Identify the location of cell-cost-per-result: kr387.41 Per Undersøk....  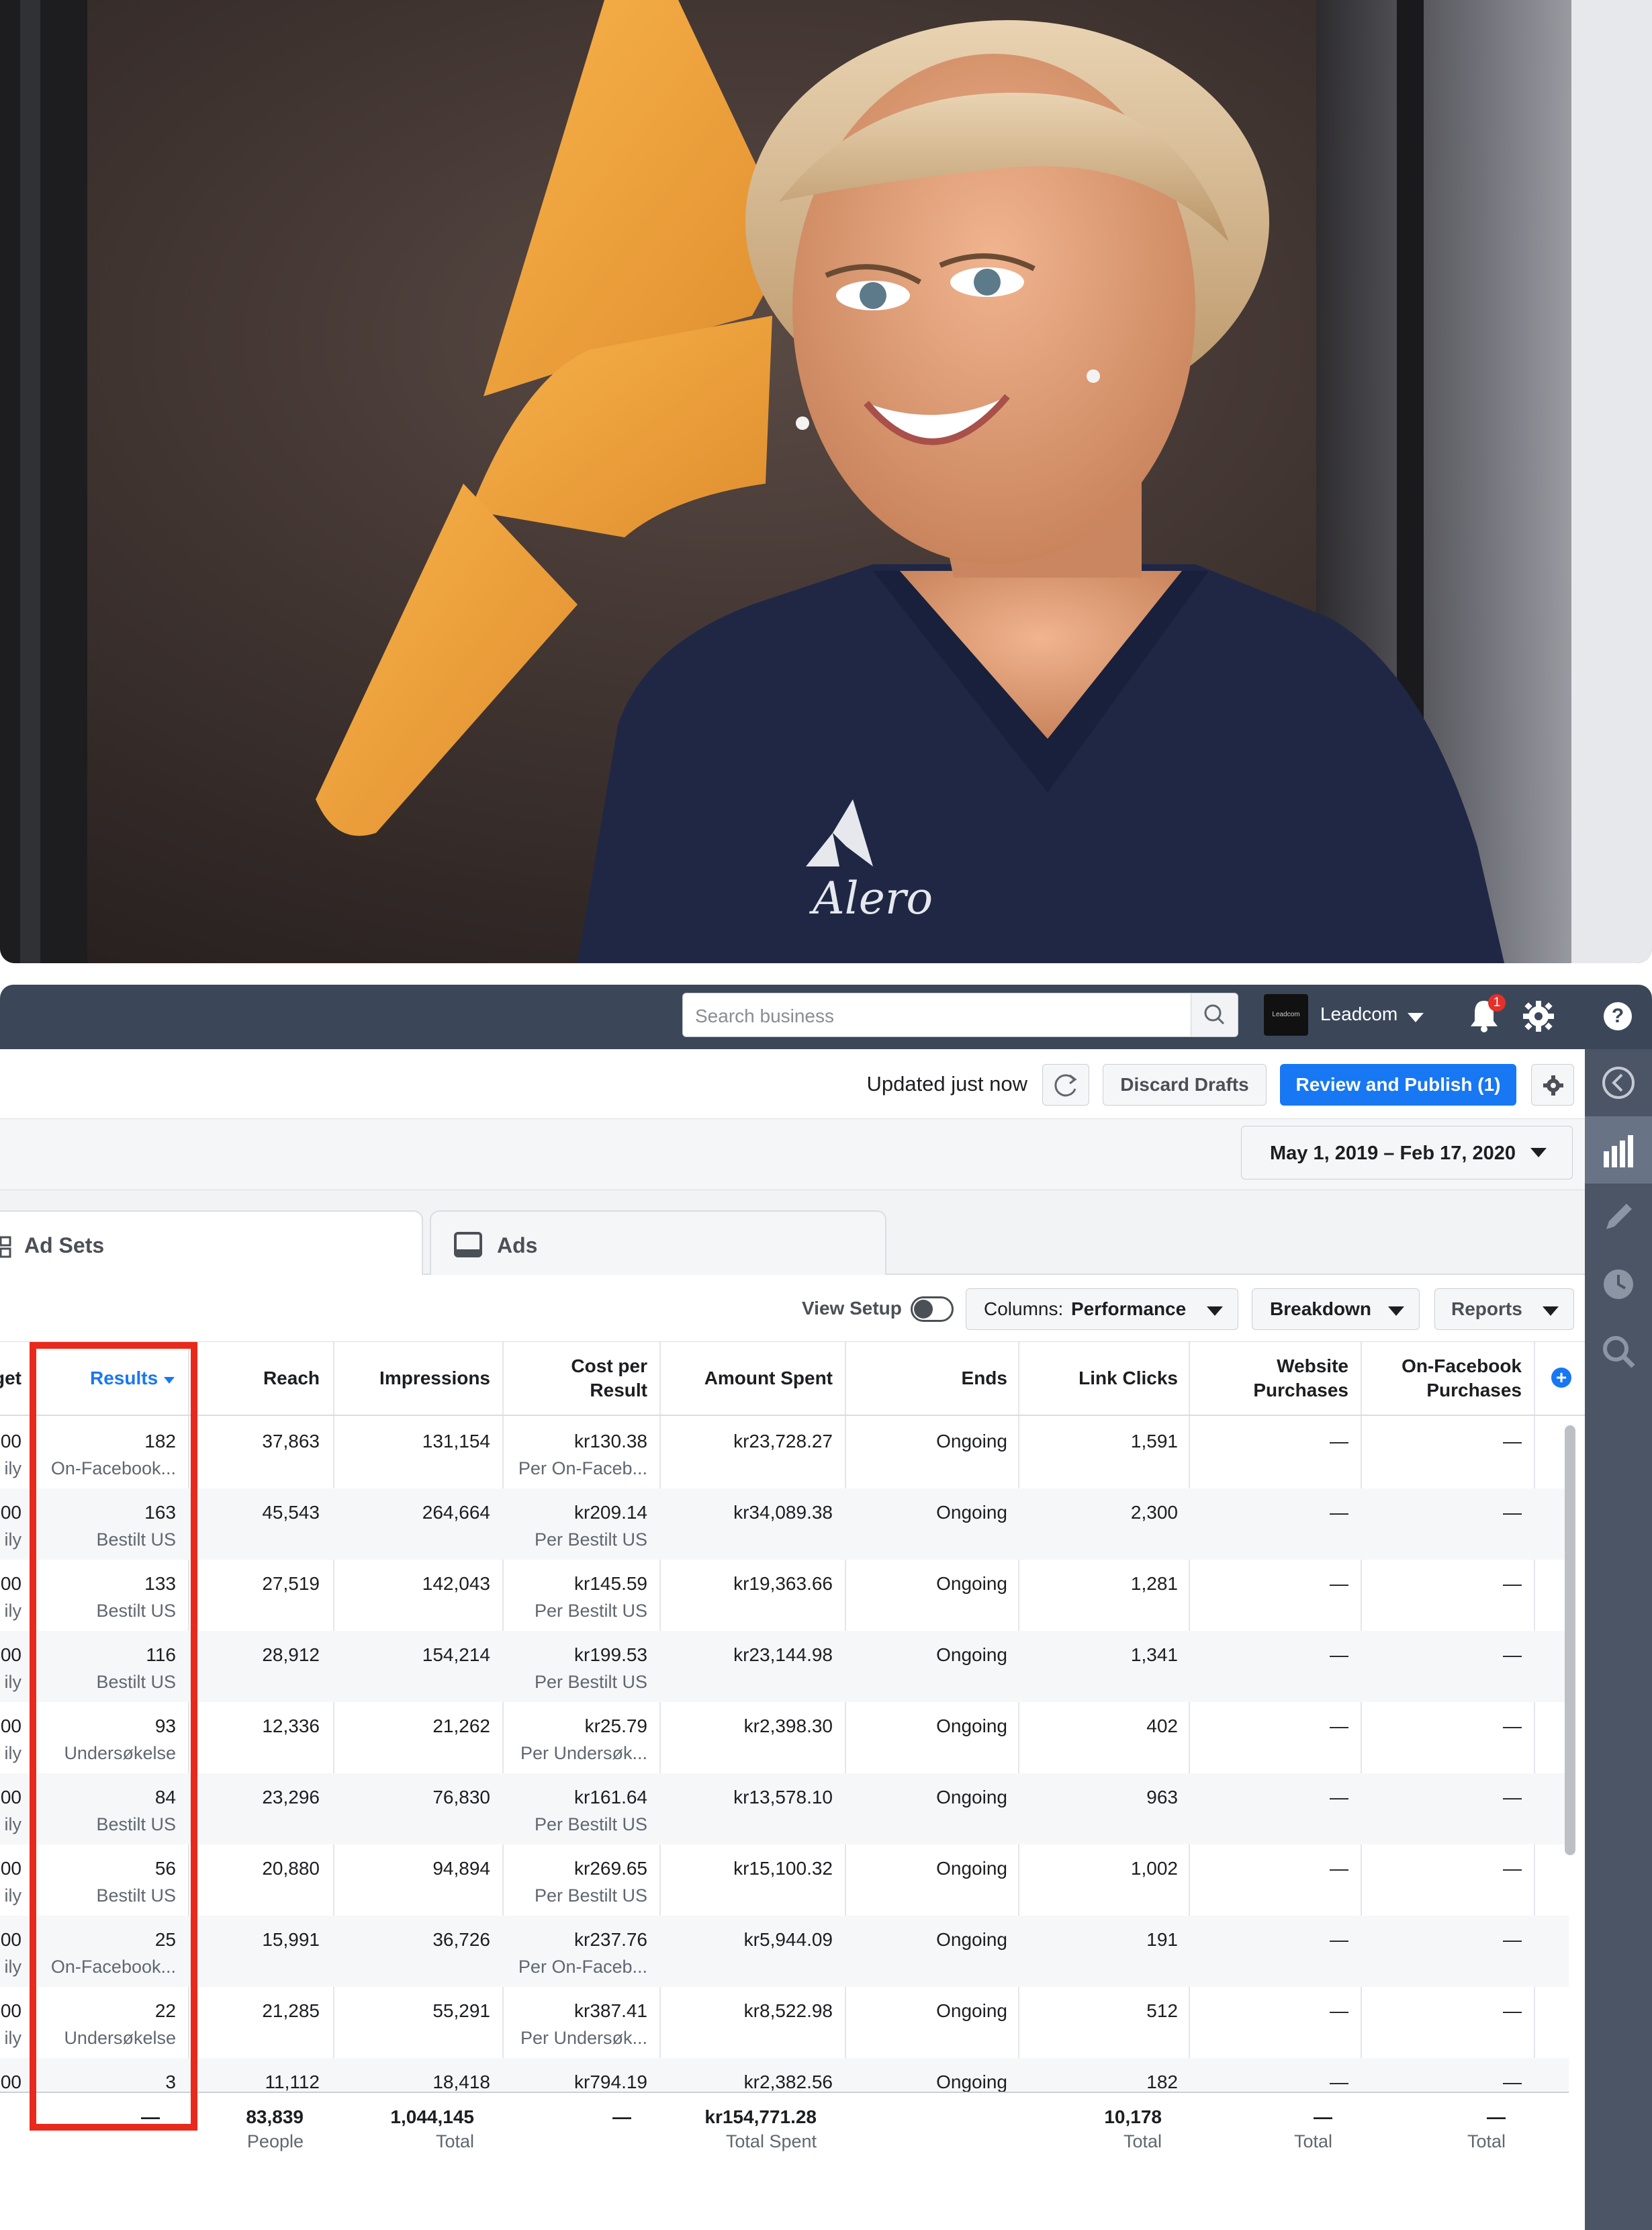
(583, 2024).